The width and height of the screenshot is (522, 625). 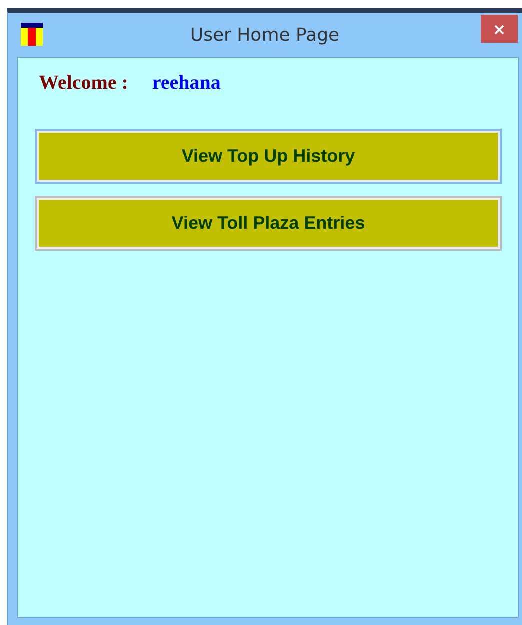 I want to click on app-logo-icon, so click(x=32, y=34).